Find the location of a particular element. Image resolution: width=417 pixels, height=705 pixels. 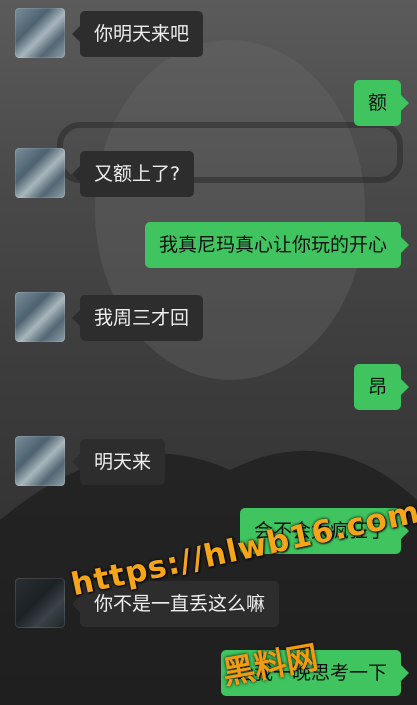

incoming-message-bubble: 我周三才回 is located at coordinates (137, 318).